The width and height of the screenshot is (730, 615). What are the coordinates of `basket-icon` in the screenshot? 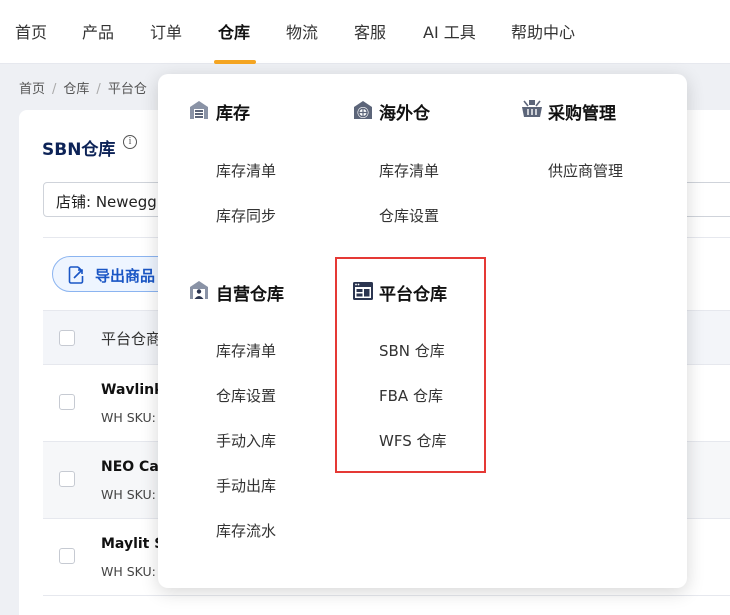 It's located at (532, 108).